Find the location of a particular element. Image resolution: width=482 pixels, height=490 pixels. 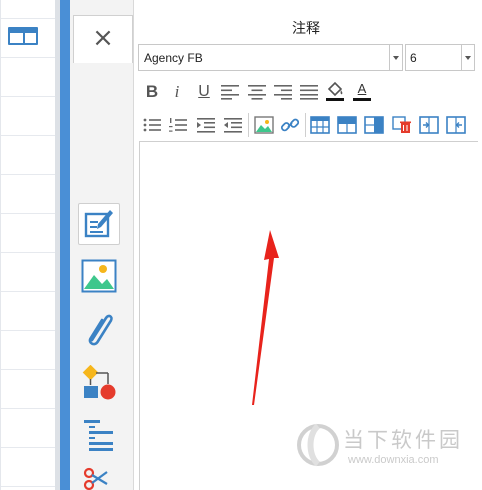

outdent-icon is located at coordinates (233, 125).